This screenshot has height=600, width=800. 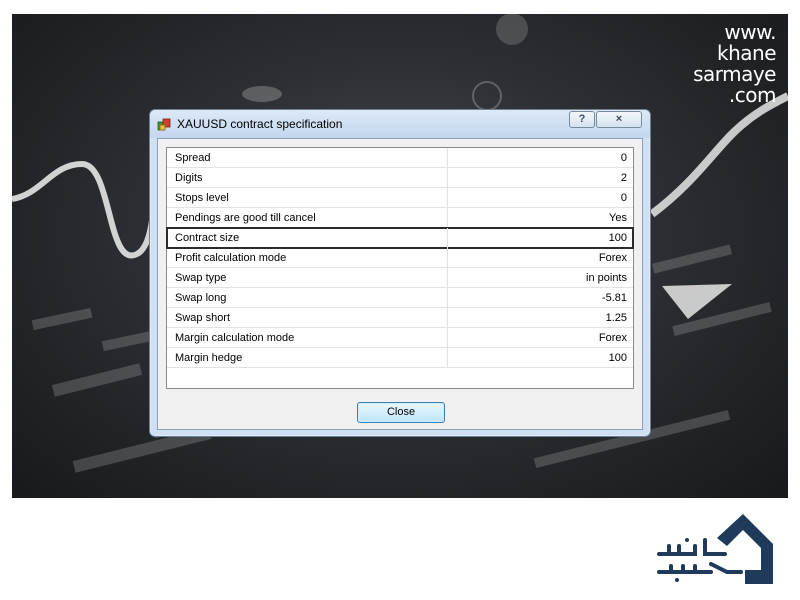 I want to click on site-watermark: www. khane sarmaye .com, so click(x=731, y=64).